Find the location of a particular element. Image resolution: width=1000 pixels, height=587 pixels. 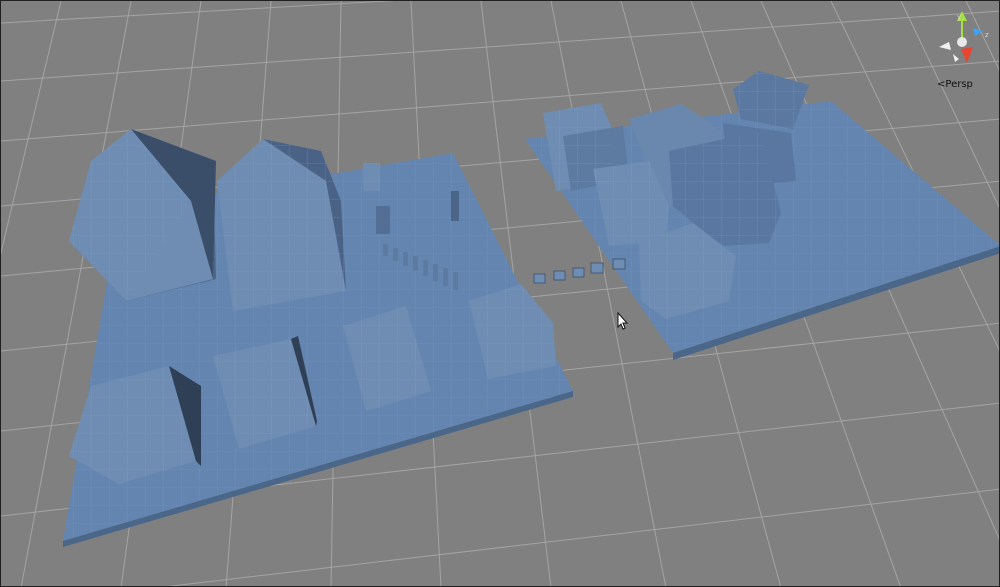

gizmo-axis-z-icon: z is located at coordinates (981, 33).